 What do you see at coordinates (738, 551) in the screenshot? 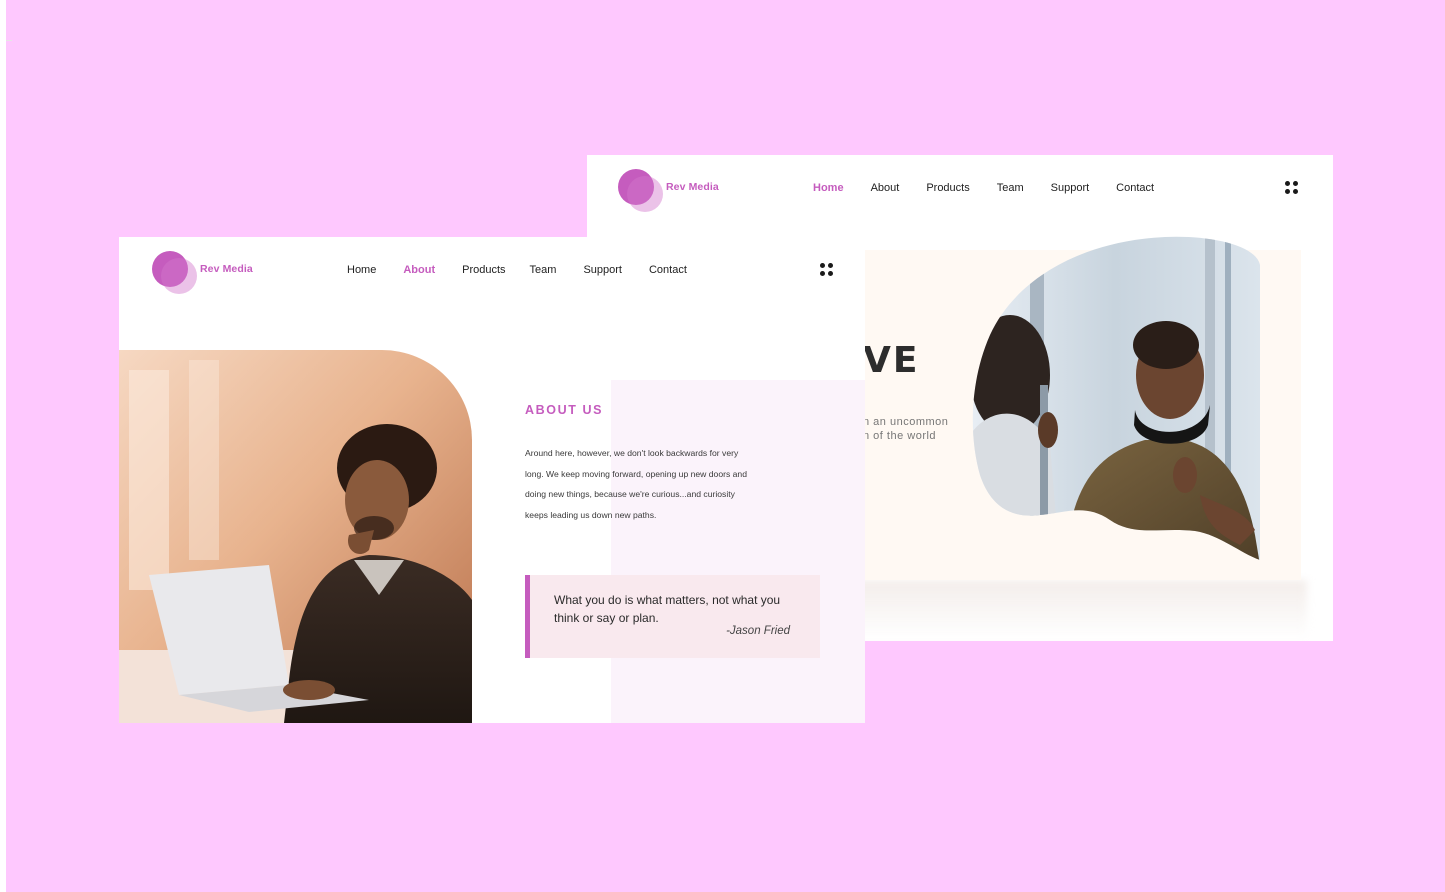
I see `about-panel-background` at bounding box center [738, 551].